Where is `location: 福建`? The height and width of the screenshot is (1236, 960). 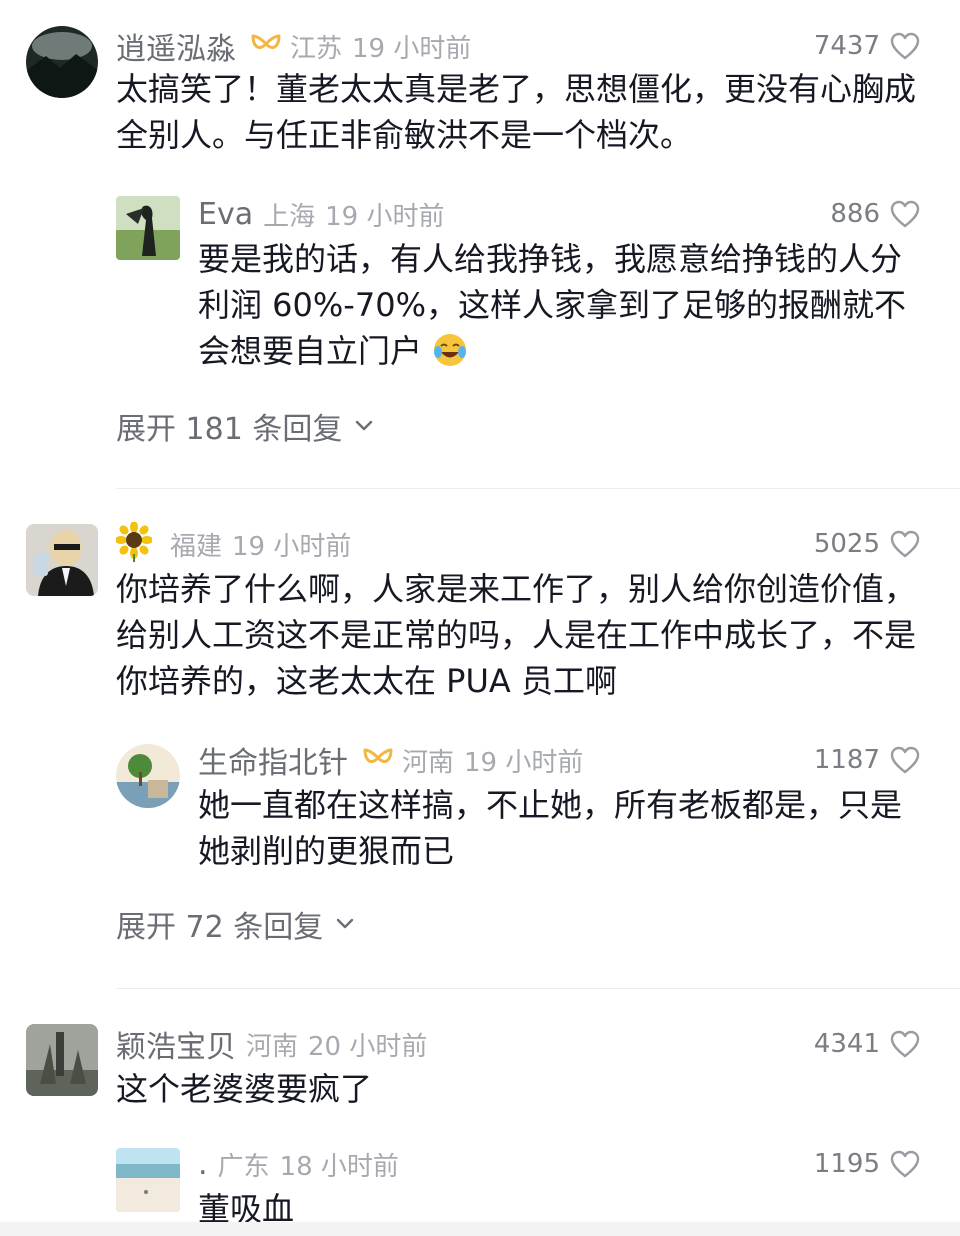
location: 福建 is located at coordinates (196, 546).